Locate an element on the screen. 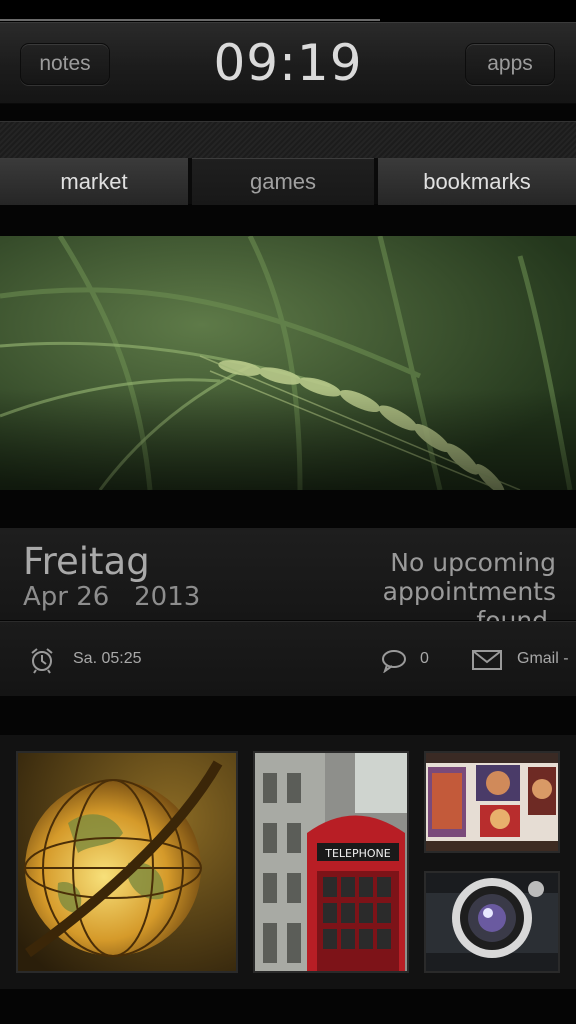  art-gallery-photo is located at coordinates (492, 802).